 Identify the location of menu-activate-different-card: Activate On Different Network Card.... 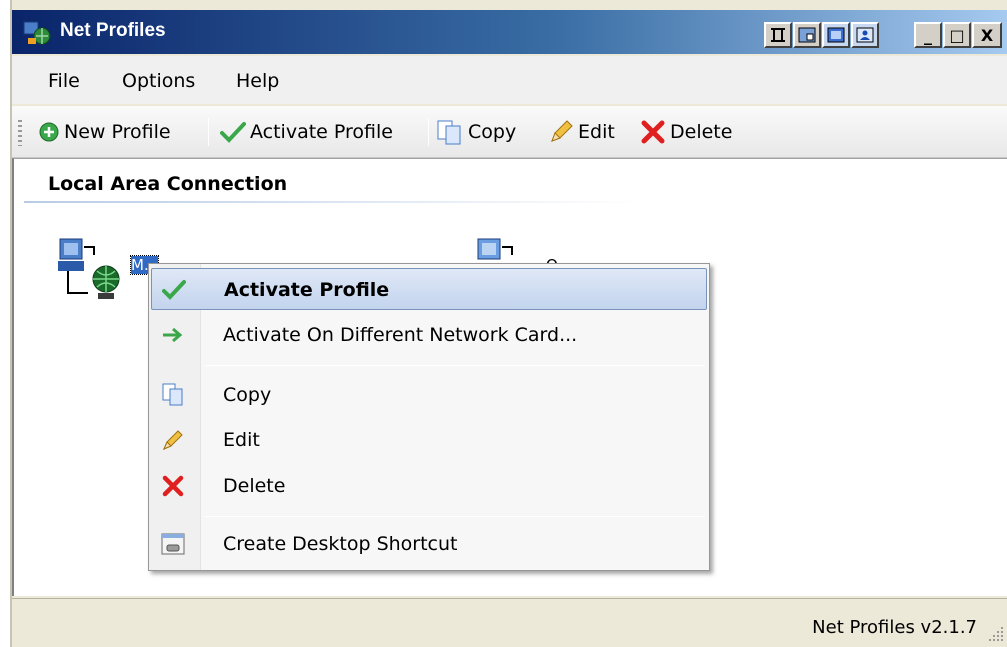
(429, 335).